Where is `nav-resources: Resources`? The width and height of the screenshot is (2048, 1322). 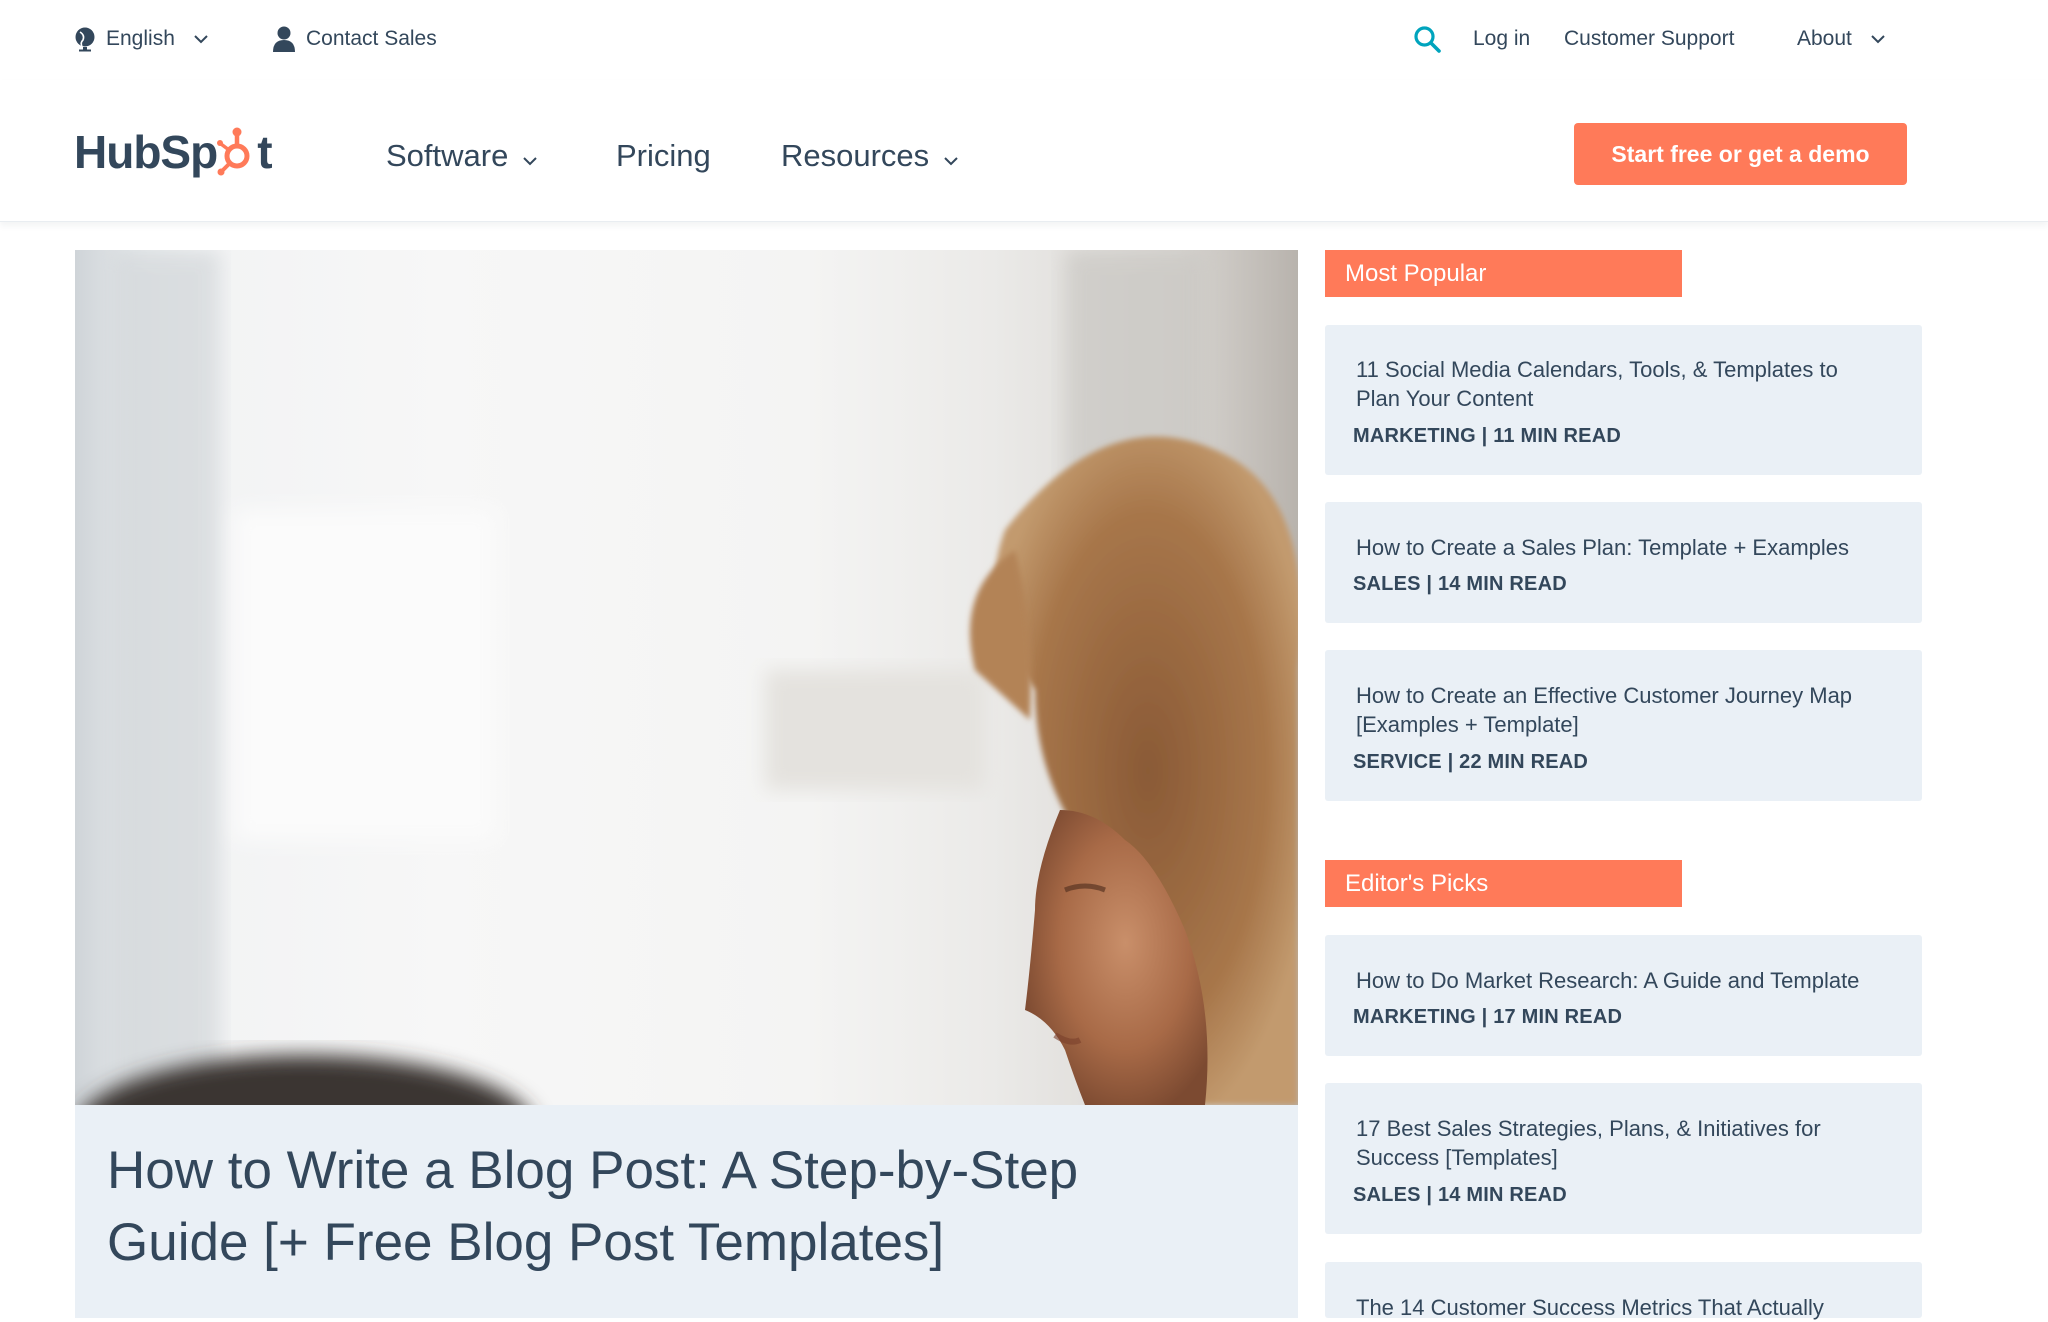
nav-resources: Resources is located at coordinates (870, 156).